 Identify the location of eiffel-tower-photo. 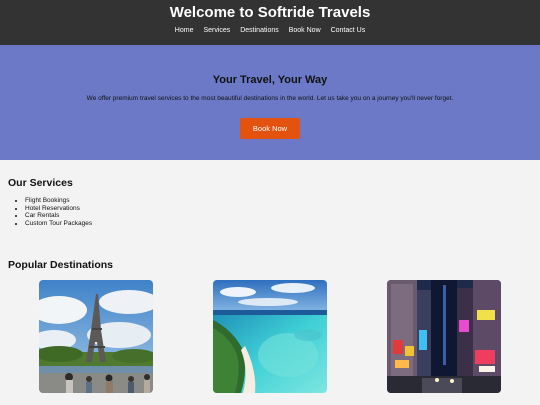
(96, 336).